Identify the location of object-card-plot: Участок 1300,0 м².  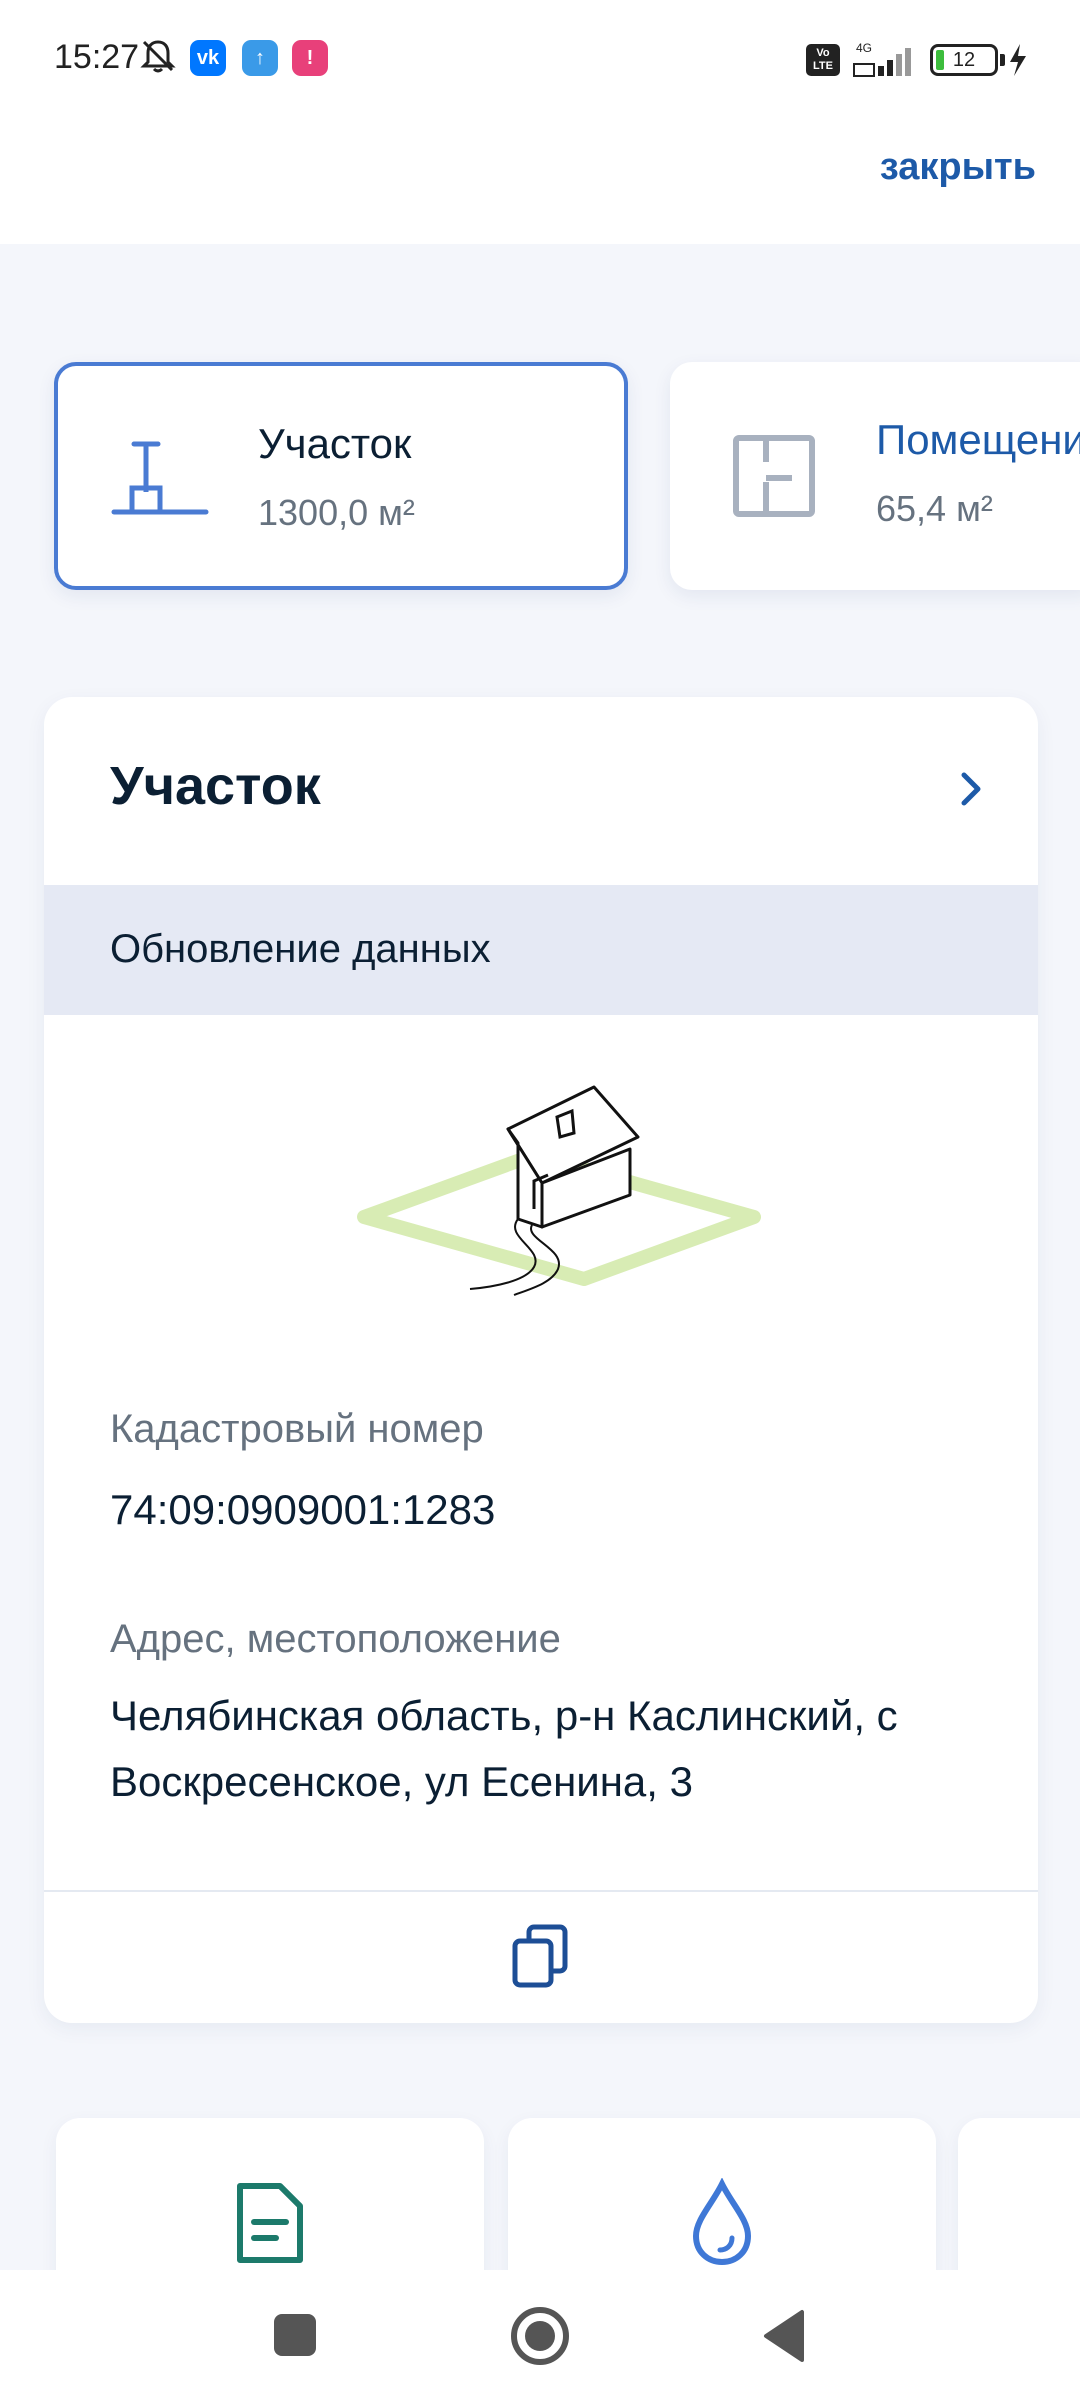
(341, 476).